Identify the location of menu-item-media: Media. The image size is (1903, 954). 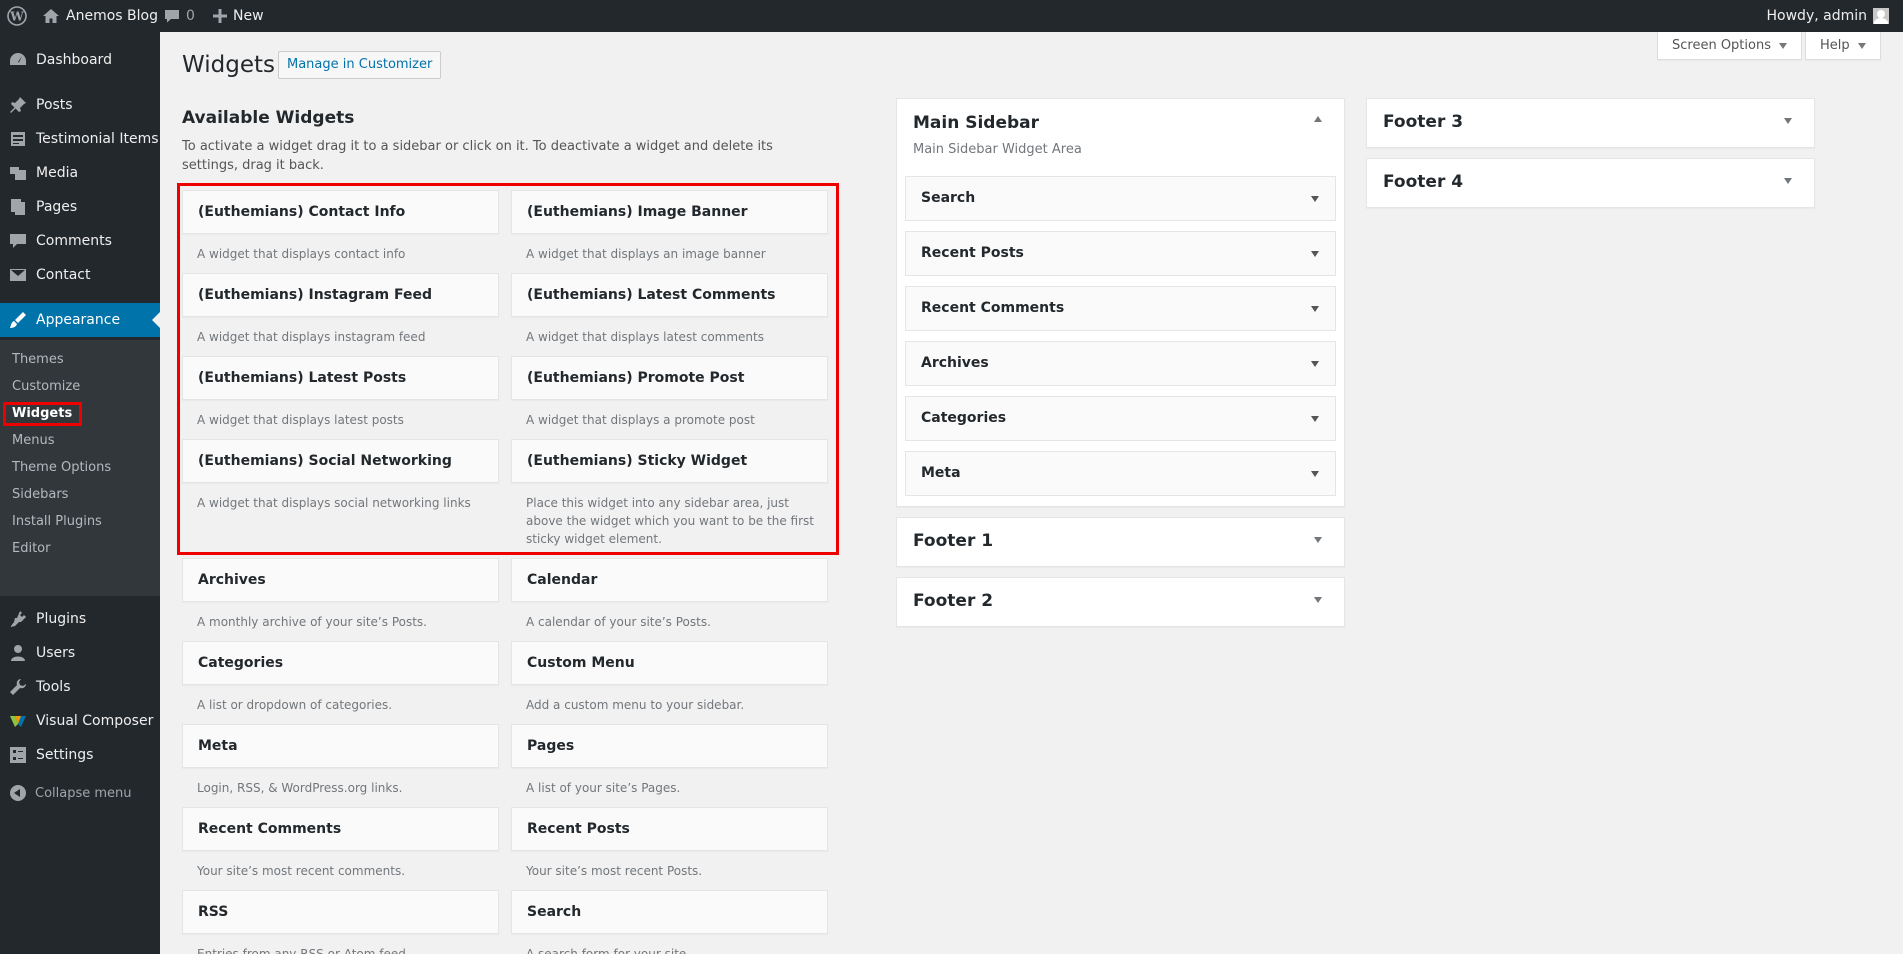
(80, 173).